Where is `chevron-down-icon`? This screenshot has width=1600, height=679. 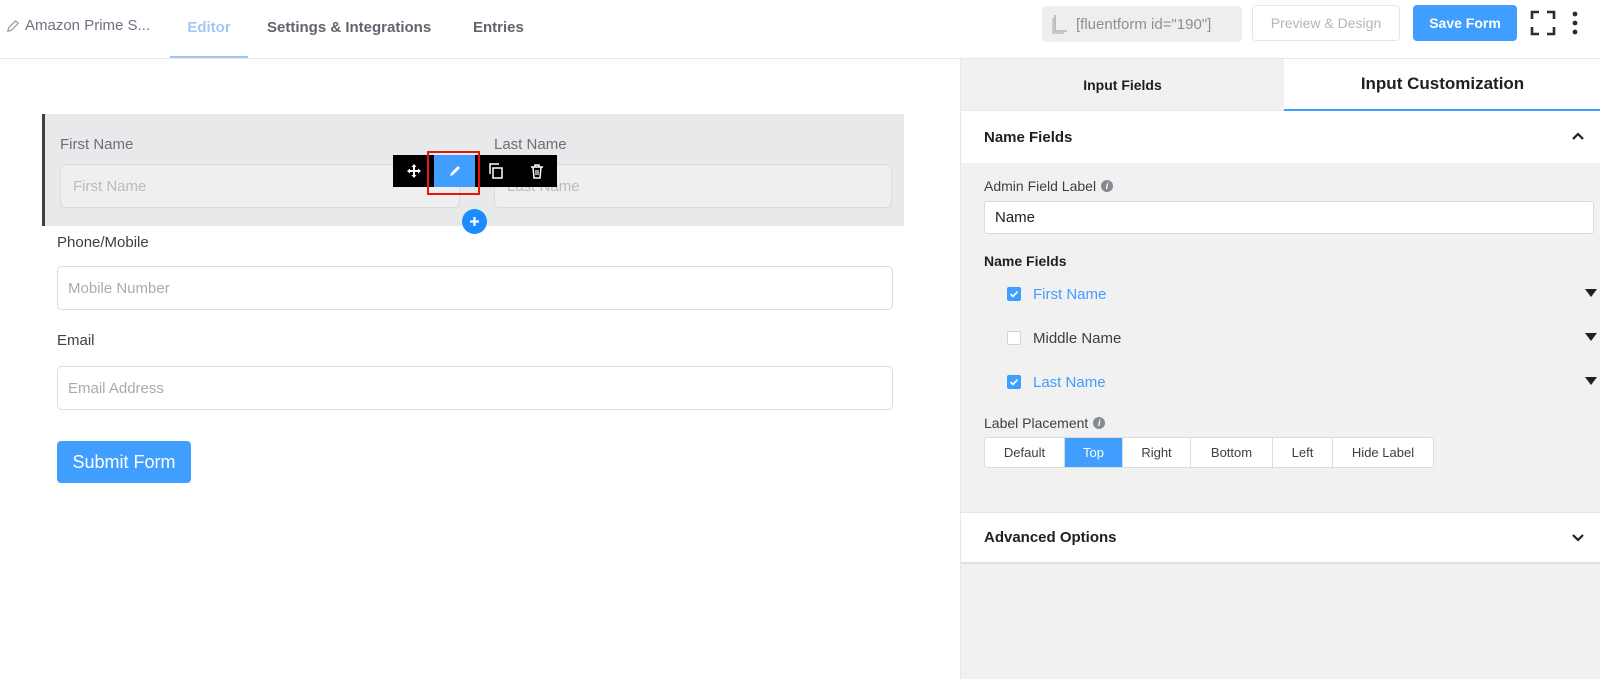
chevron-down-icon is located at coordinates (1578, 538).